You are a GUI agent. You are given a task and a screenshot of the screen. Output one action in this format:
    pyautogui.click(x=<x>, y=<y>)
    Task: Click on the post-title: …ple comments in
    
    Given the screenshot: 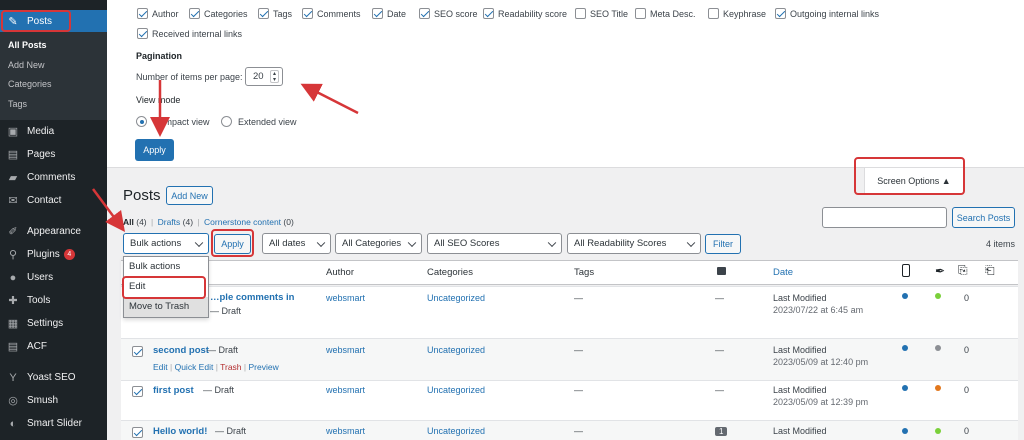 What is the action you would take?
    pyautogui.click(x=252, y=297)
    